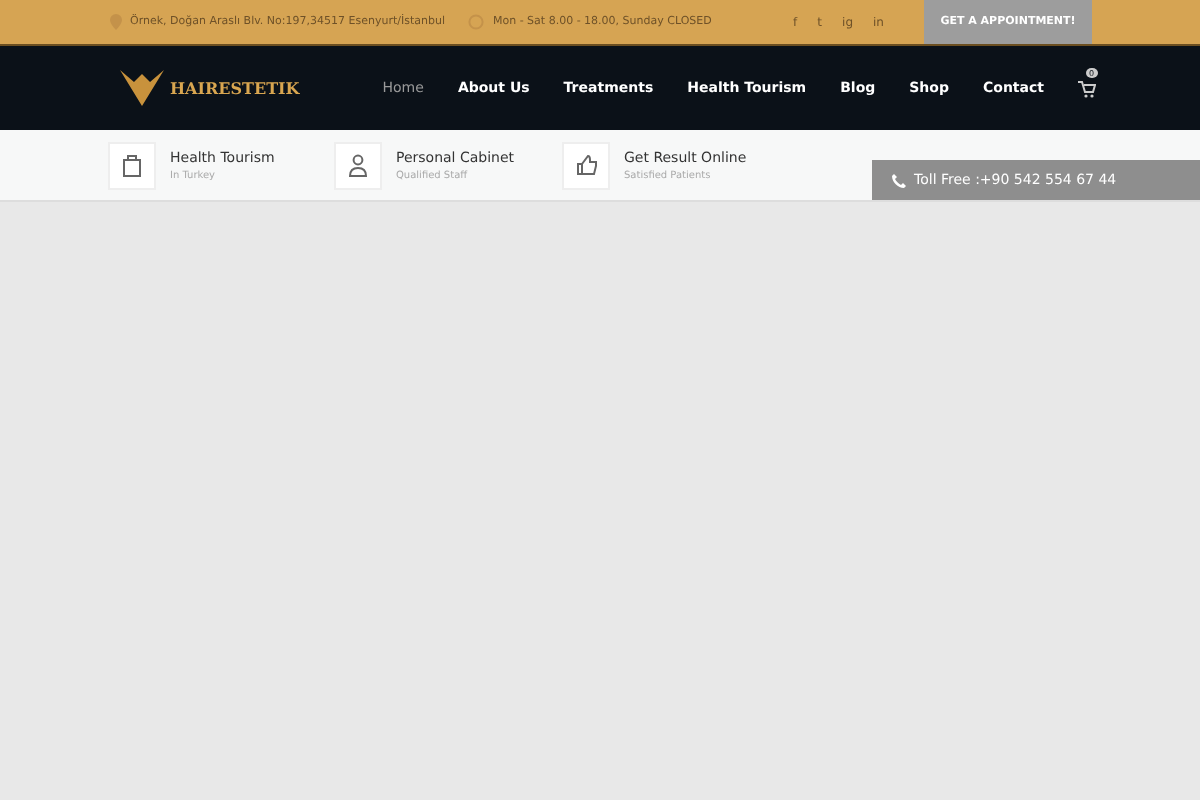 This screenshot has width=1200, height=800. I want to click on person-icon, so click(358, 165).